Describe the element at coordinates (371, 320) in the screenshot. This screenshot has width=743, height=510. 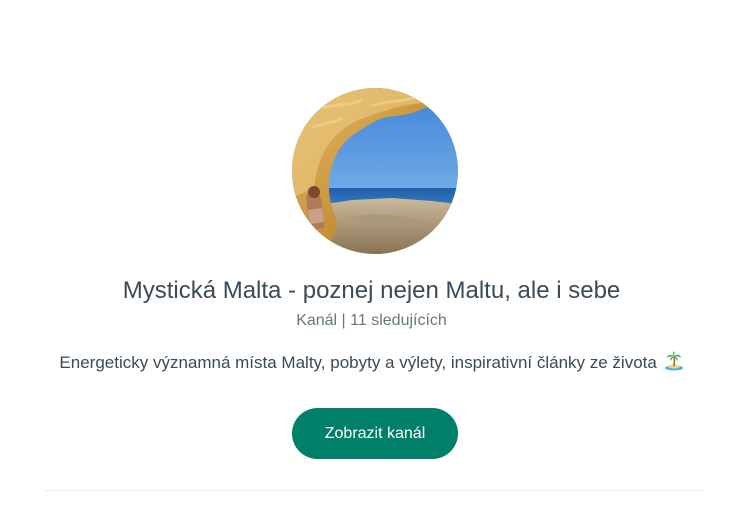
I see `channel-meta: Kanál | 11 sledujících` at that location.